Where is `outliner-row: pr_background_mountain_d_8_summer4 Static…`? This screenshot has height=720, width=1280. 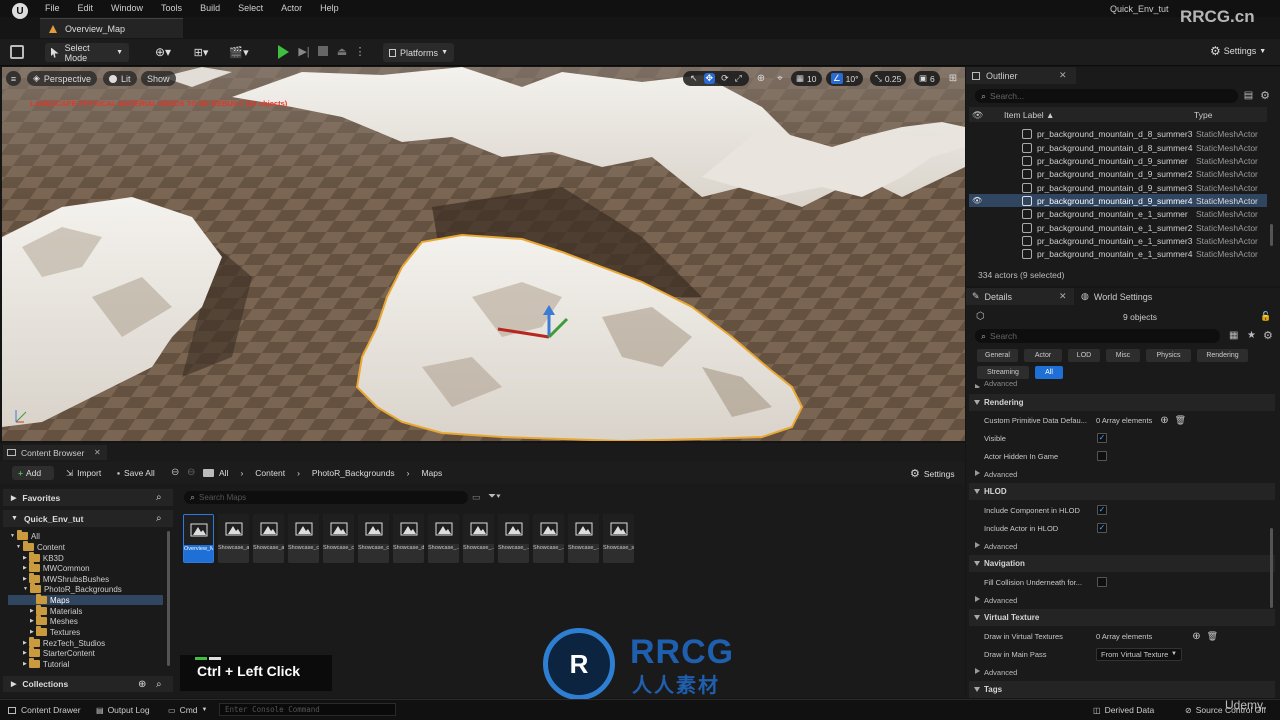 outliner-row: pr_background_mountain_d_8_summer4 Static… is located at coordinates (1118, 147).